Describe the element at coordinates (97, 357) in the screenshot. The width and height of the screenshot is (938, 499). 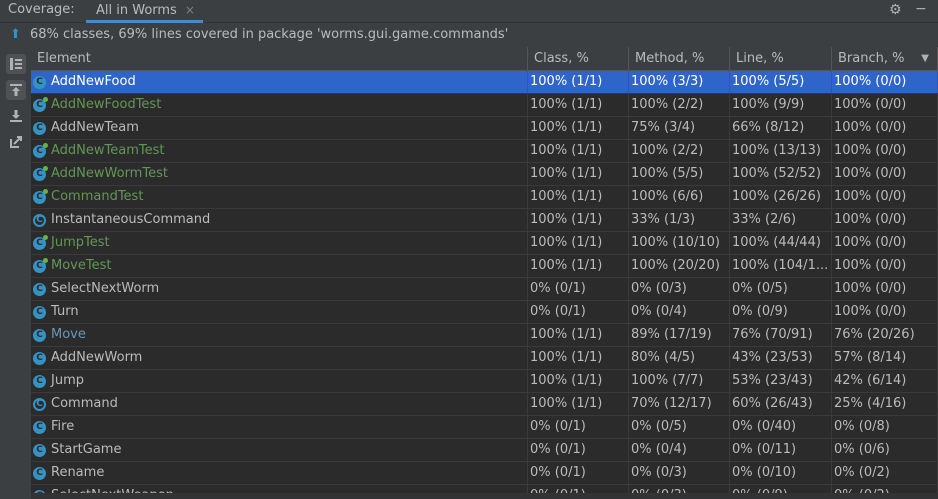
I see `element-name: AddNewWorm` at that location.